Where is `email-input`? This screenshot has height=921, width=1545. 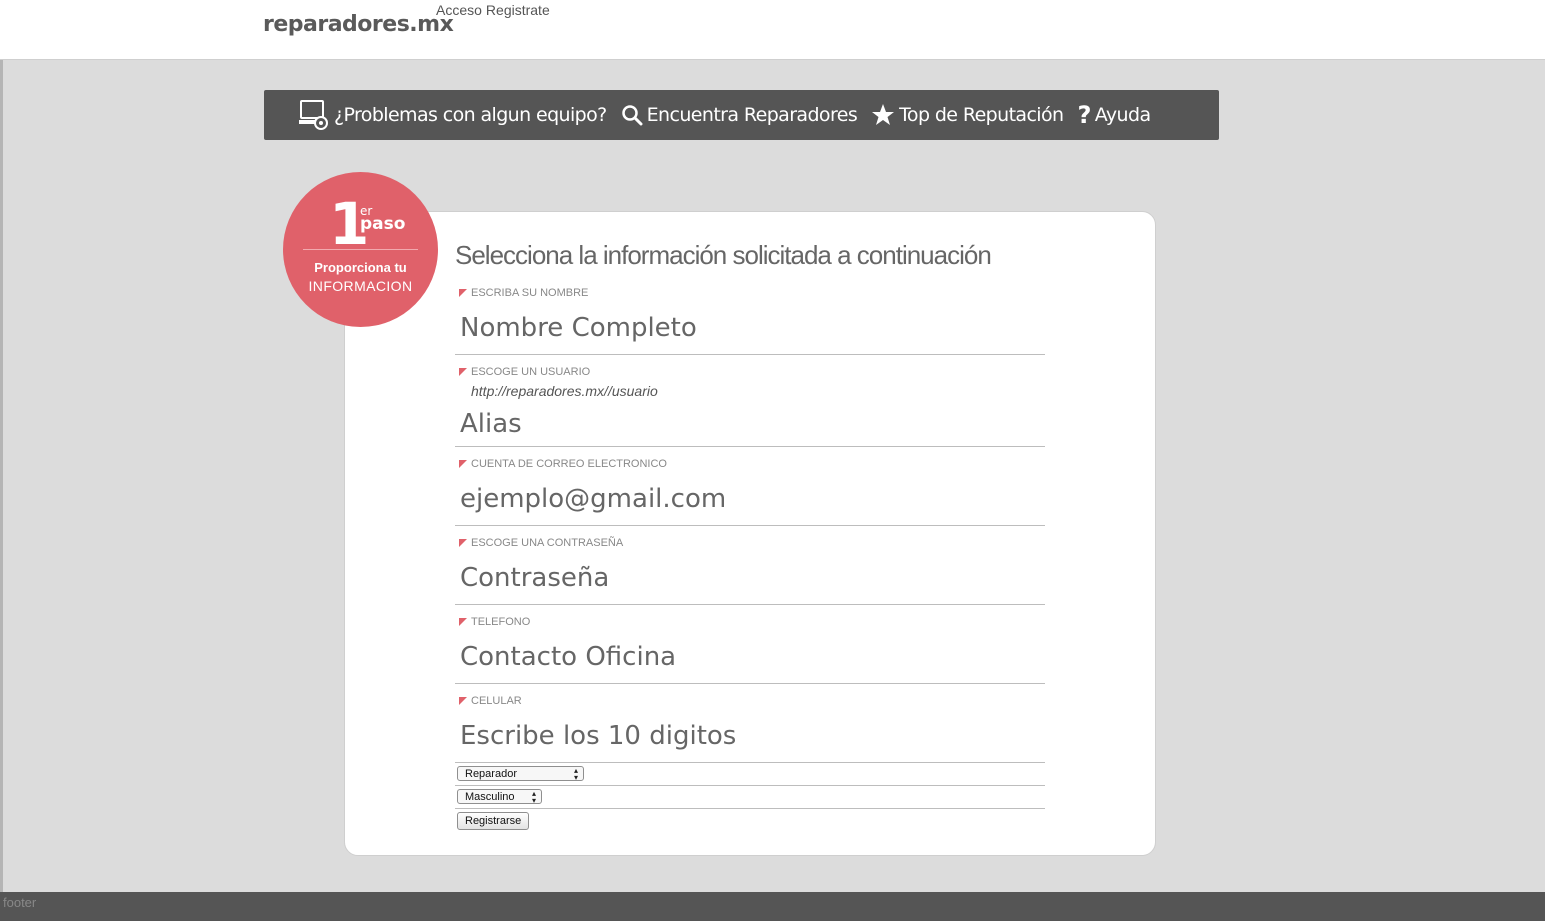 email-input is located at coordinates (750, 499).